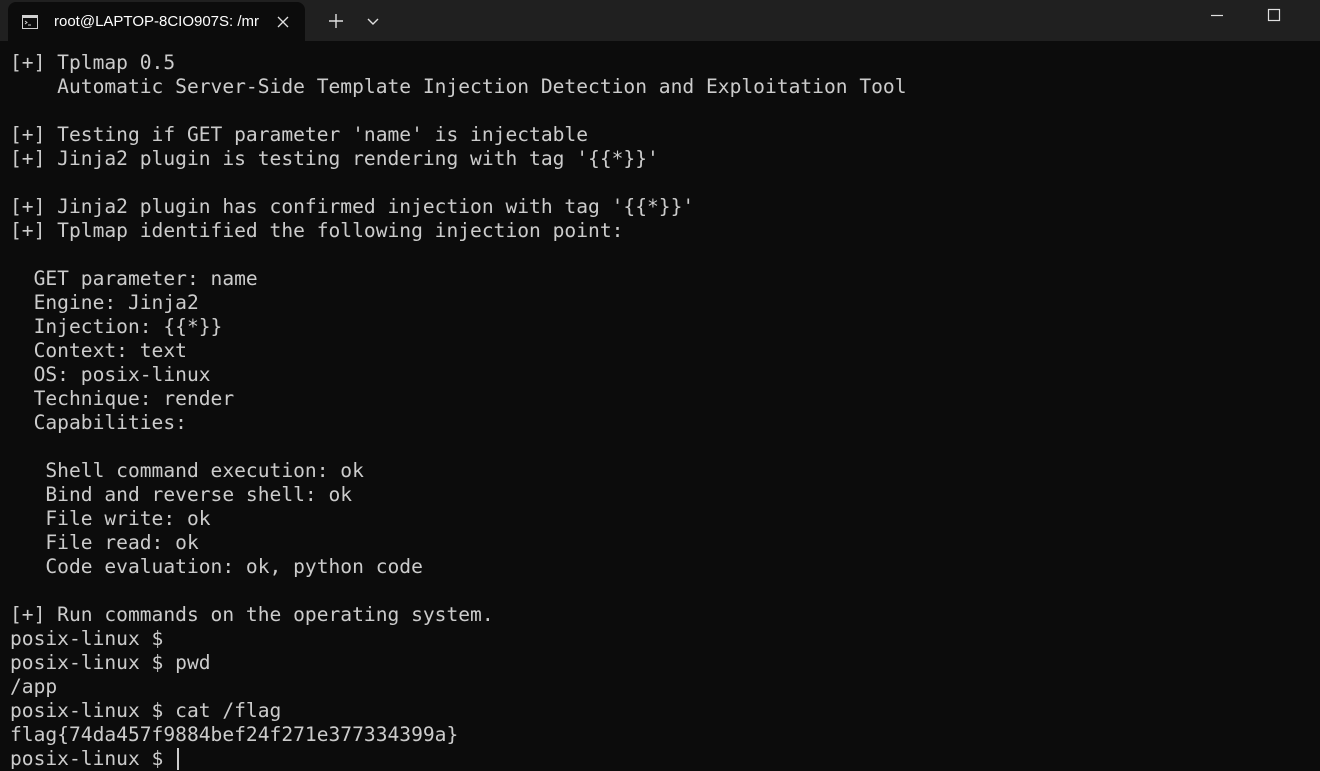 The image size is (1320, 771). What do you see at coordinates (660, 20) in the screenshot?
I see `title-bar: root@LAPTOP-8CIO907S: /mr` at bounding box center [660, 20].